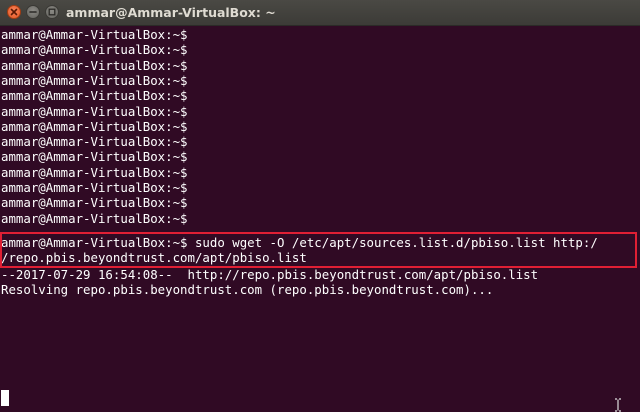 Image resolution: width=640 pixels, height=412 pixels. I want to click on maximize-button, so click(52, 12).